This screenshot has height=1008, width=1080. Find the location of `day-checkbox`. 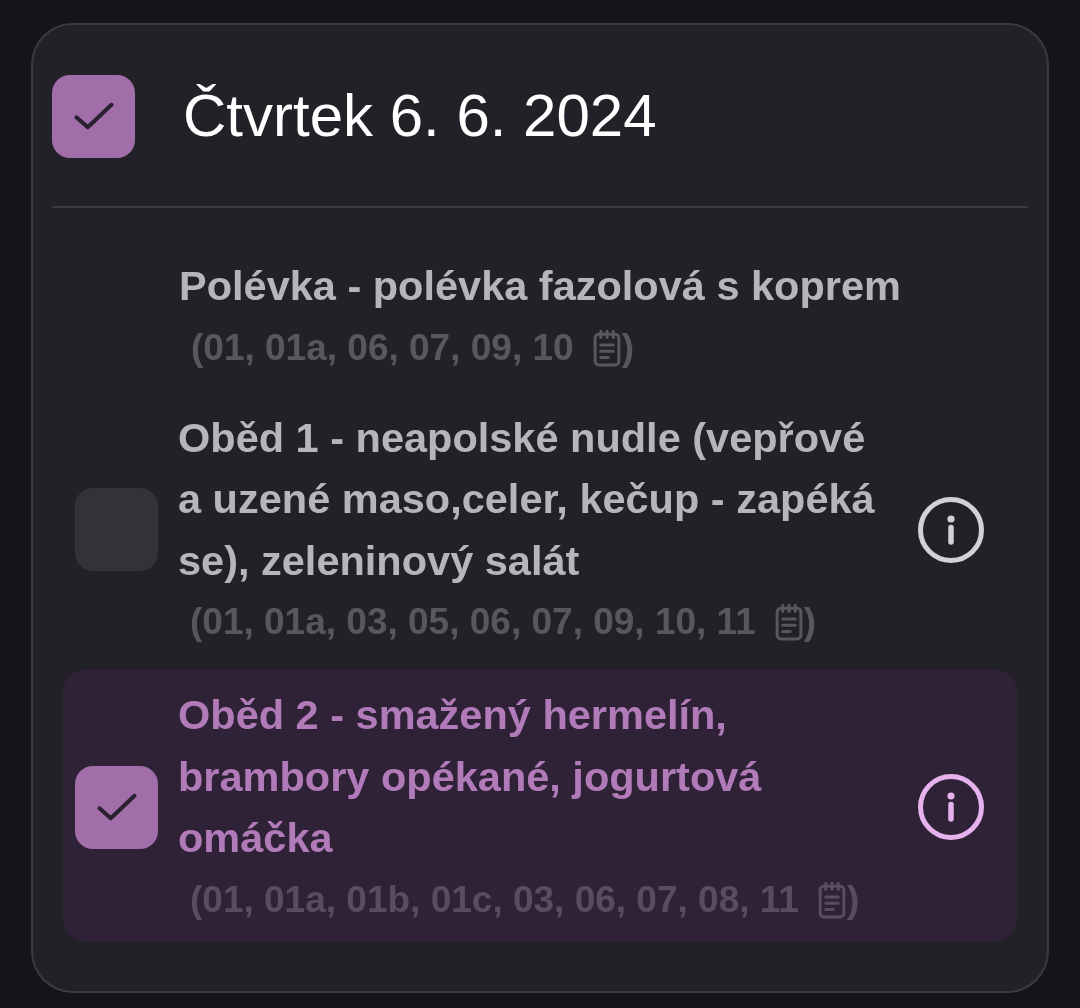

day-checkbox is located at coordinates (93, 116).